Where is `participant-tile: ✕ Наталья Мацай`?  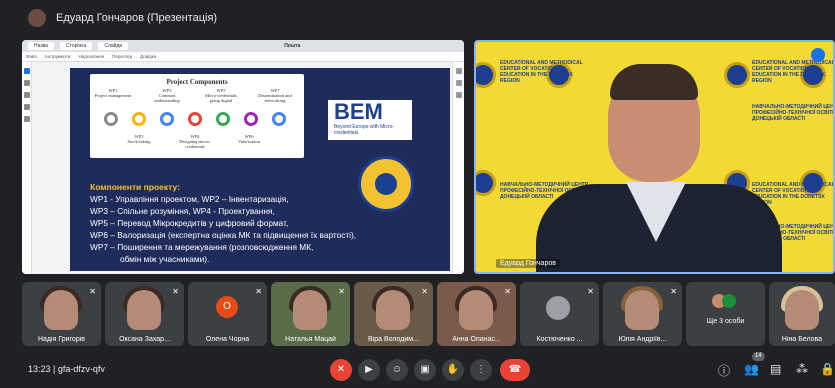
participant-tile: ✕ Наталья Мацай is located at coordinates (310, 314).